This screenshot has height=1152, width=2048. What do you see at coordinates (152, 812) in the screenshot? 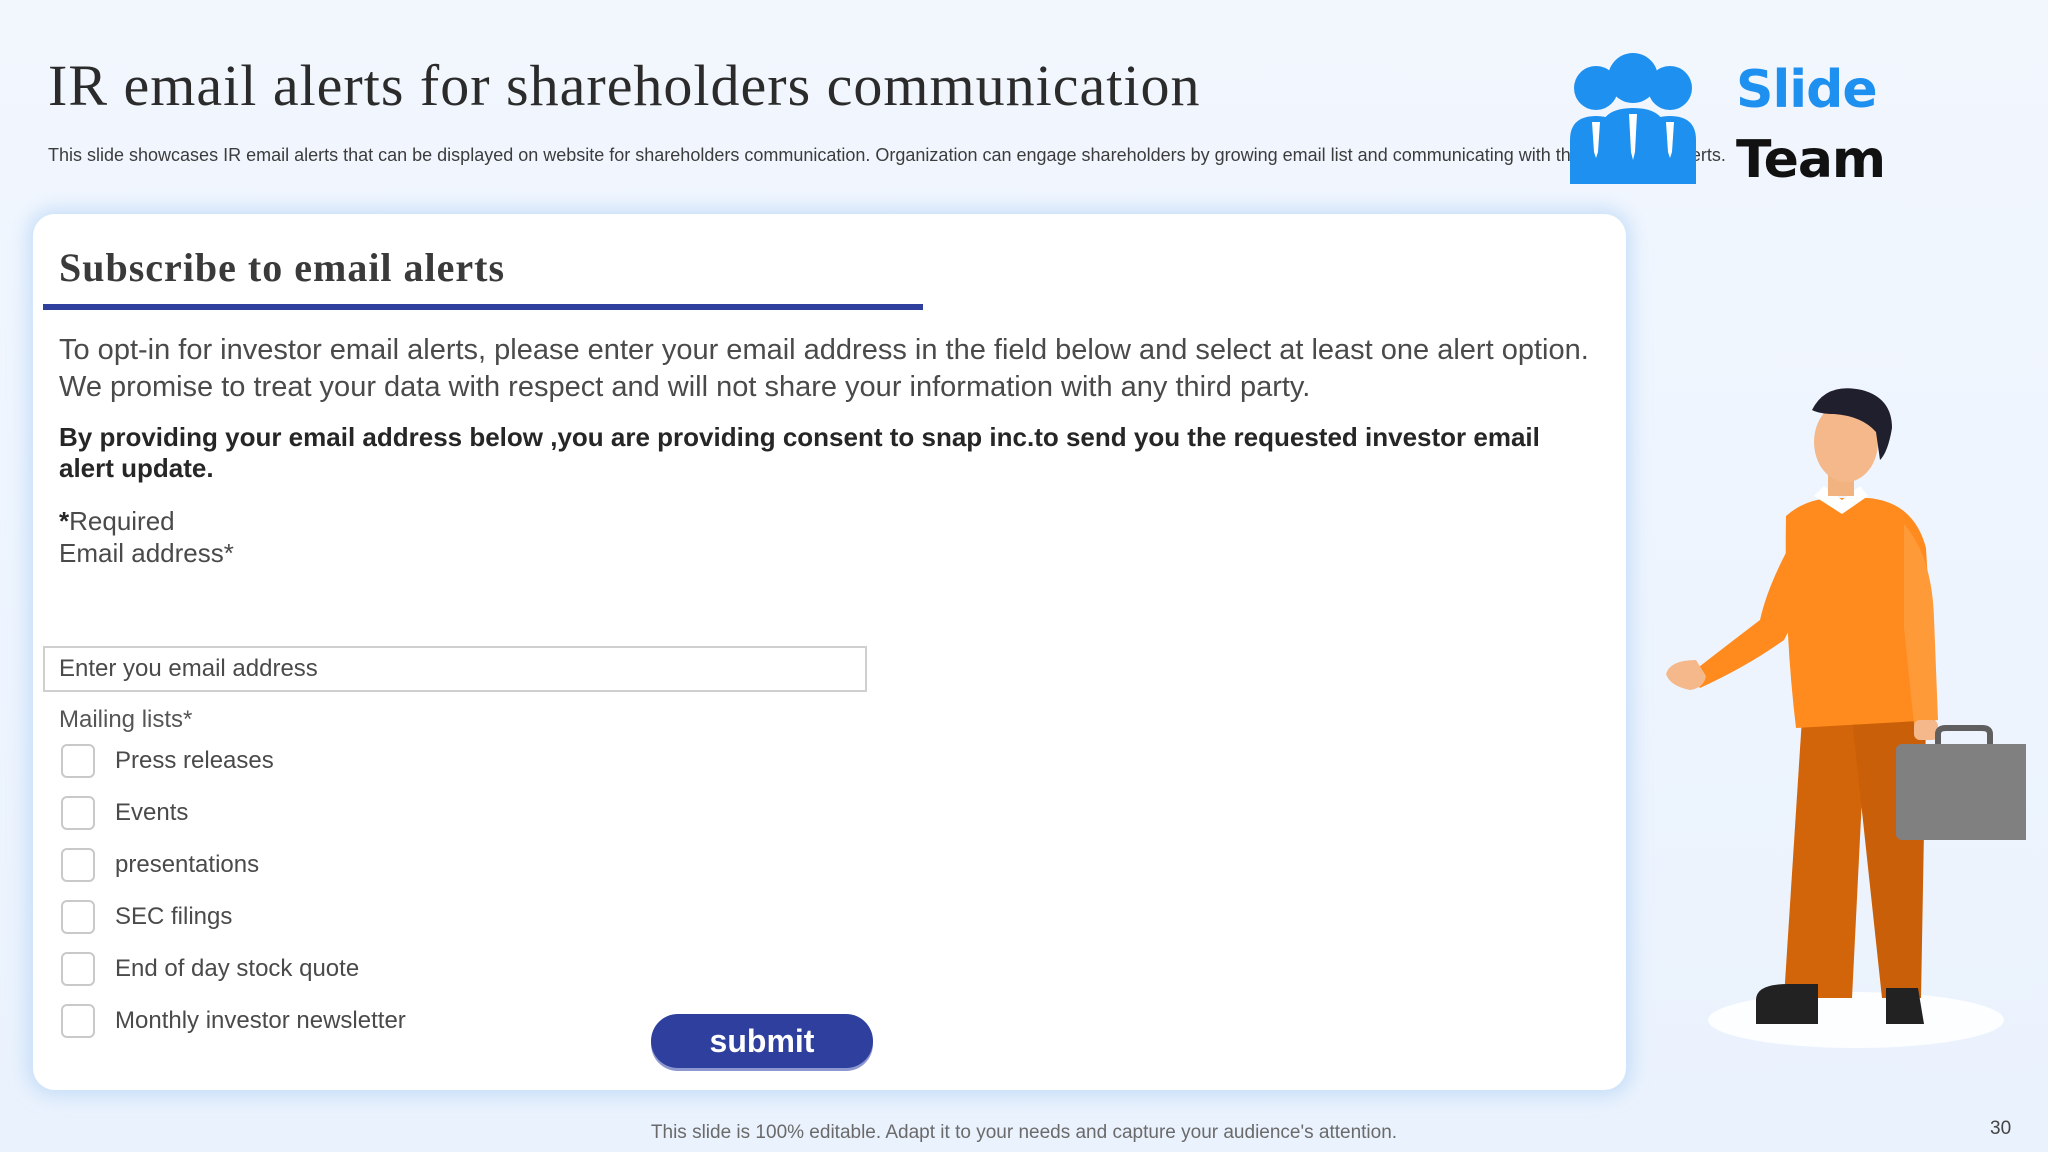
I see `option-label: Events` at bounding box center [152, 812].